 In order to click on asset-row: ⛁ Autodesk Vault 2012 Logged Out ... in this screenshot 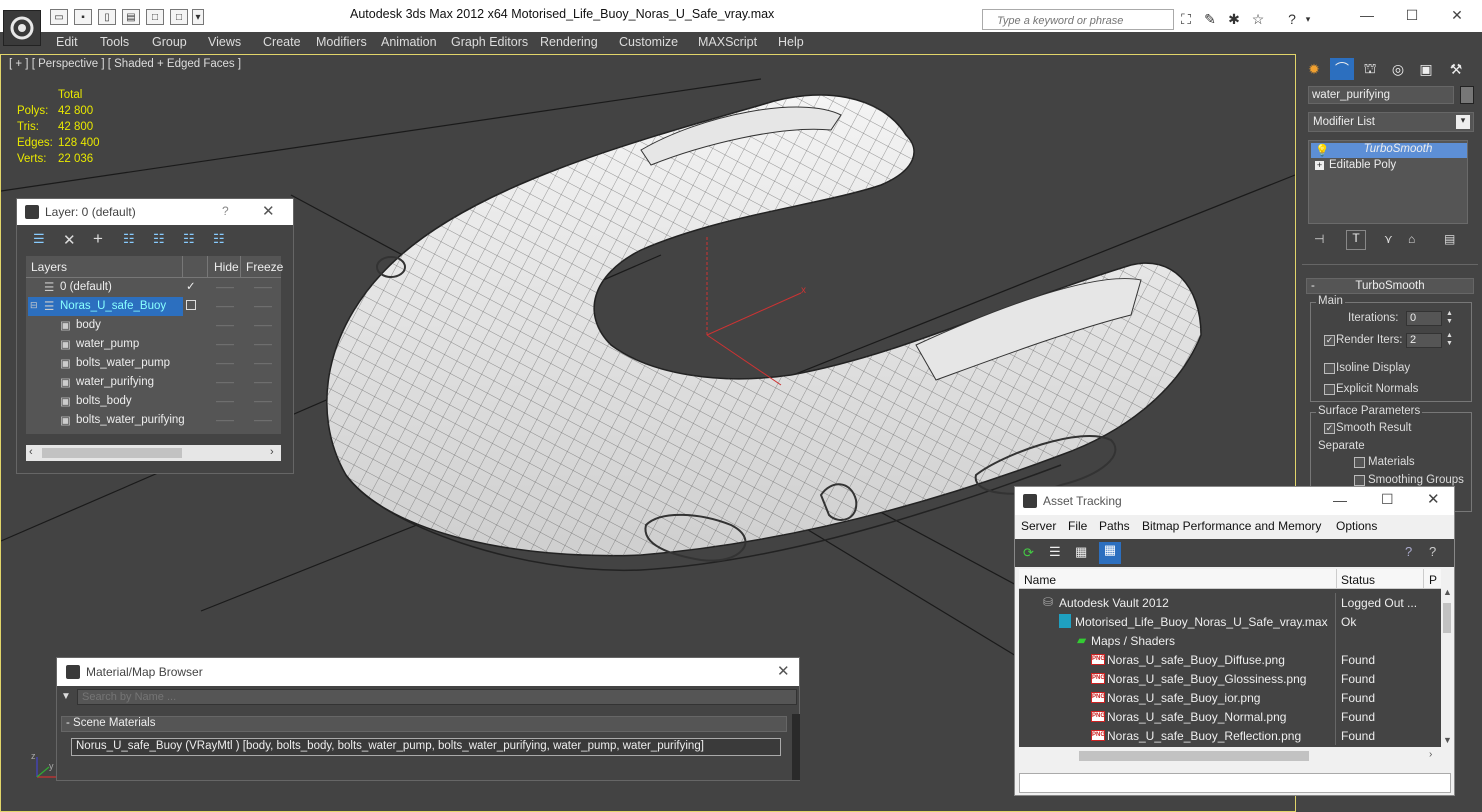, I will do `click(1229, 602)`.